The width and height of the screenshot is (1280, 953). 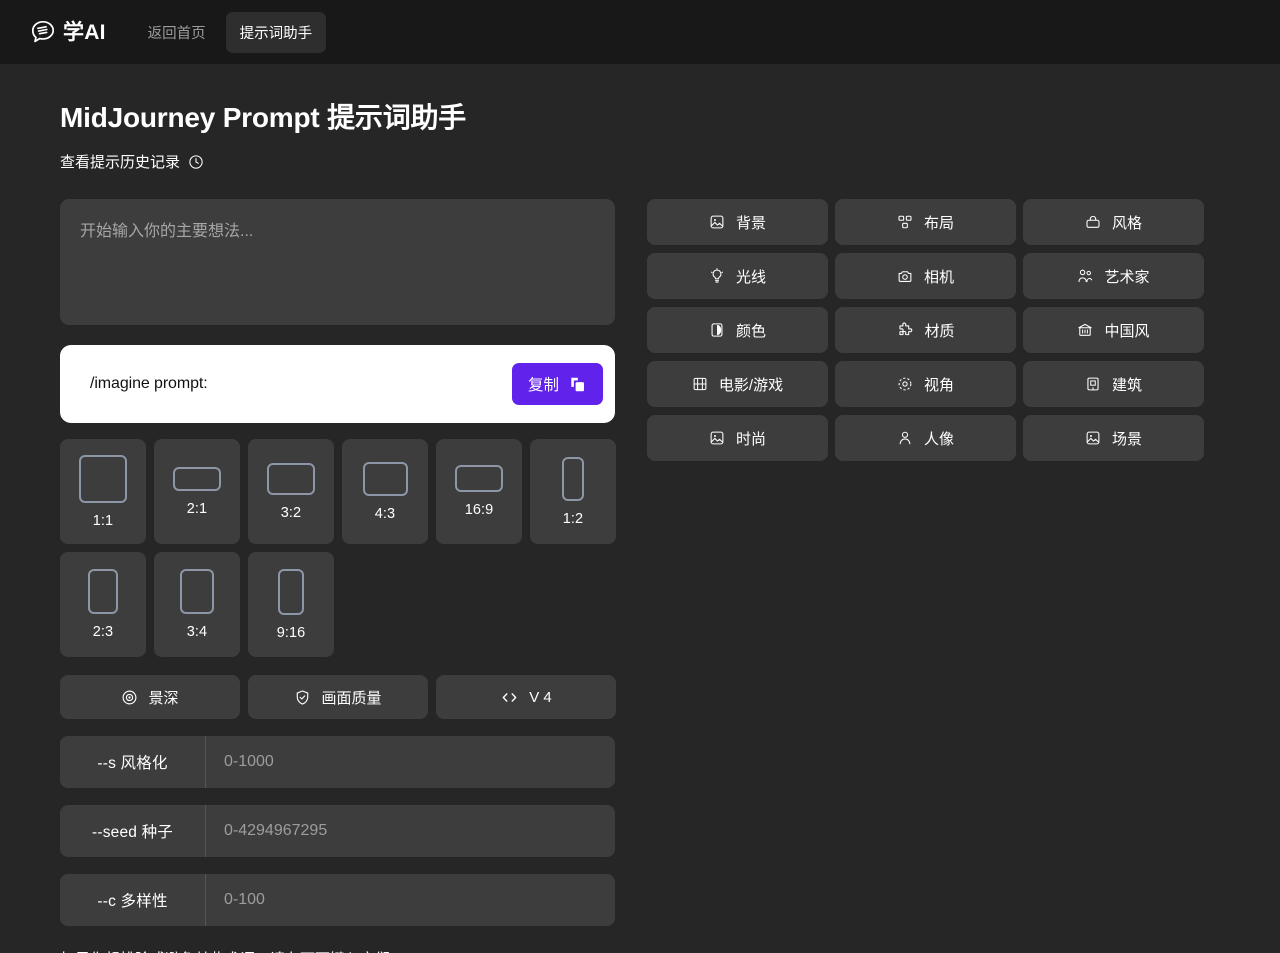 I want to click on ratio-option-3-4: 3:4, so click(x=197, y=604).